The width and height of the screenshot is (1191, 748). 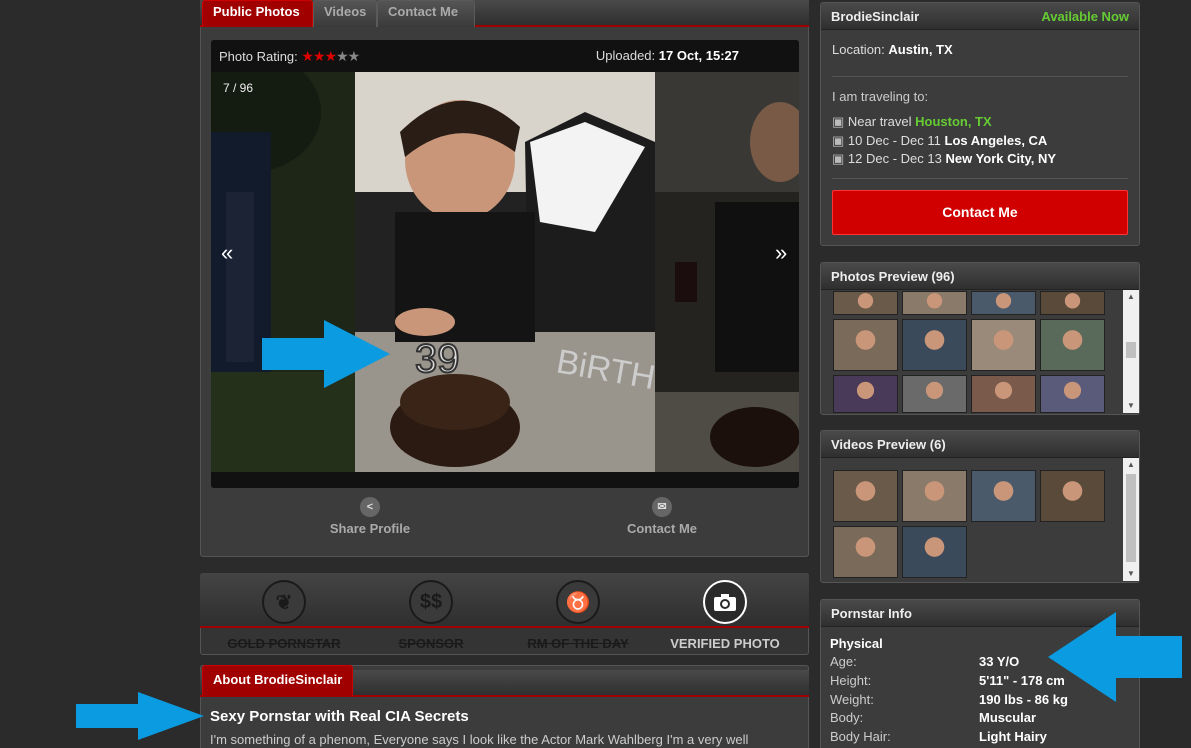 I want to click on about-headline: Sexy Pornstar with Real CIA Secrets, so click(x=339, y=716).